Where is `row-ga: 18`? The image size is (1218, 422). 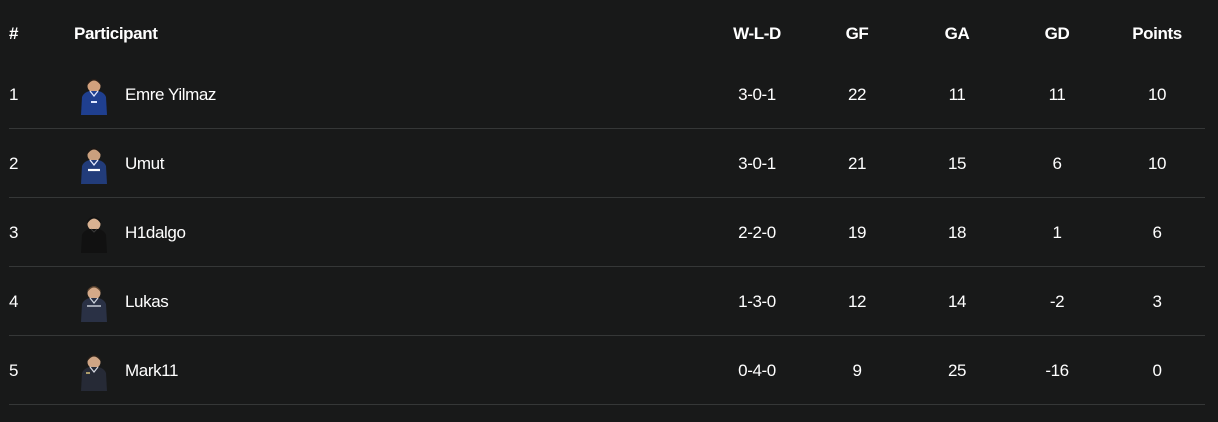
row-ga: 18 is located at coordinates (957, 232).